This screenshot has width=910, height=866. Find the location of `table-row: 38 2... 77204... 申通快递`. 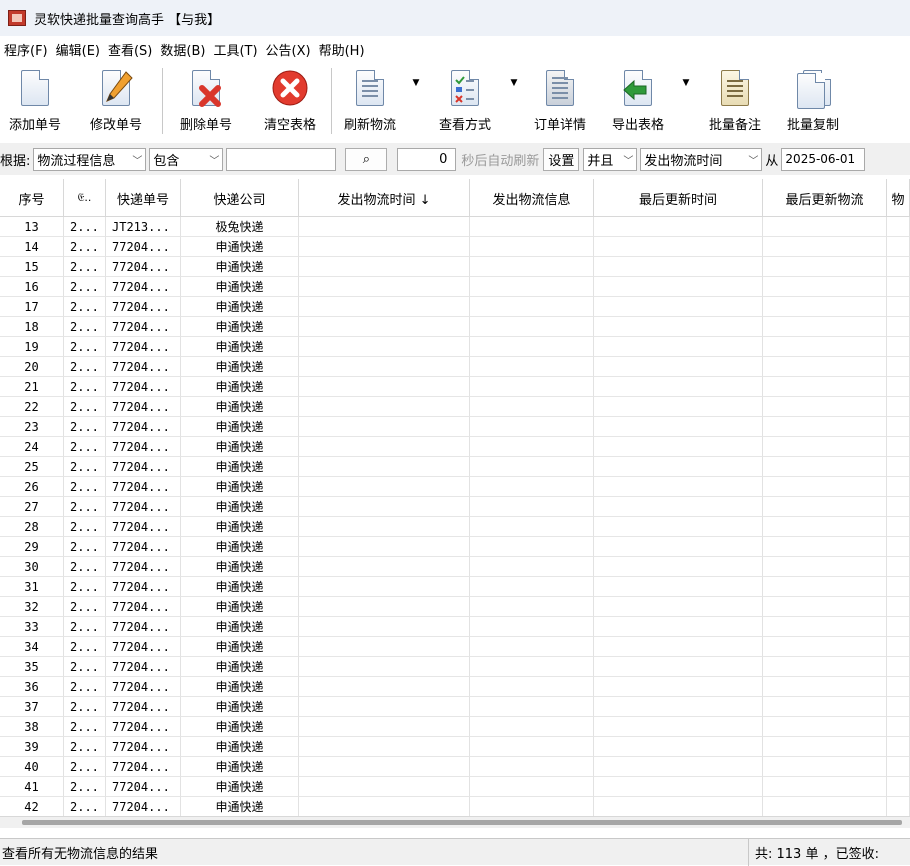

table-row: 38 2... 77204... 申通快递 is located at coordinates (455, 727).